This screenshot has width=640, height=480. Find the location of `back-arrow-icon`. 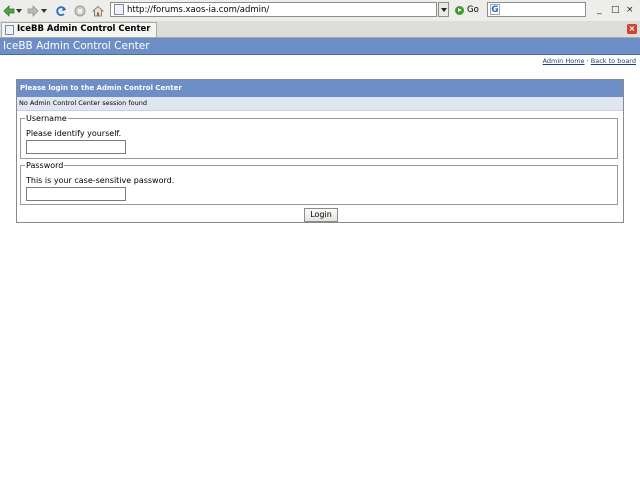

back-arrow-icon is located at coordinates (9, 10).